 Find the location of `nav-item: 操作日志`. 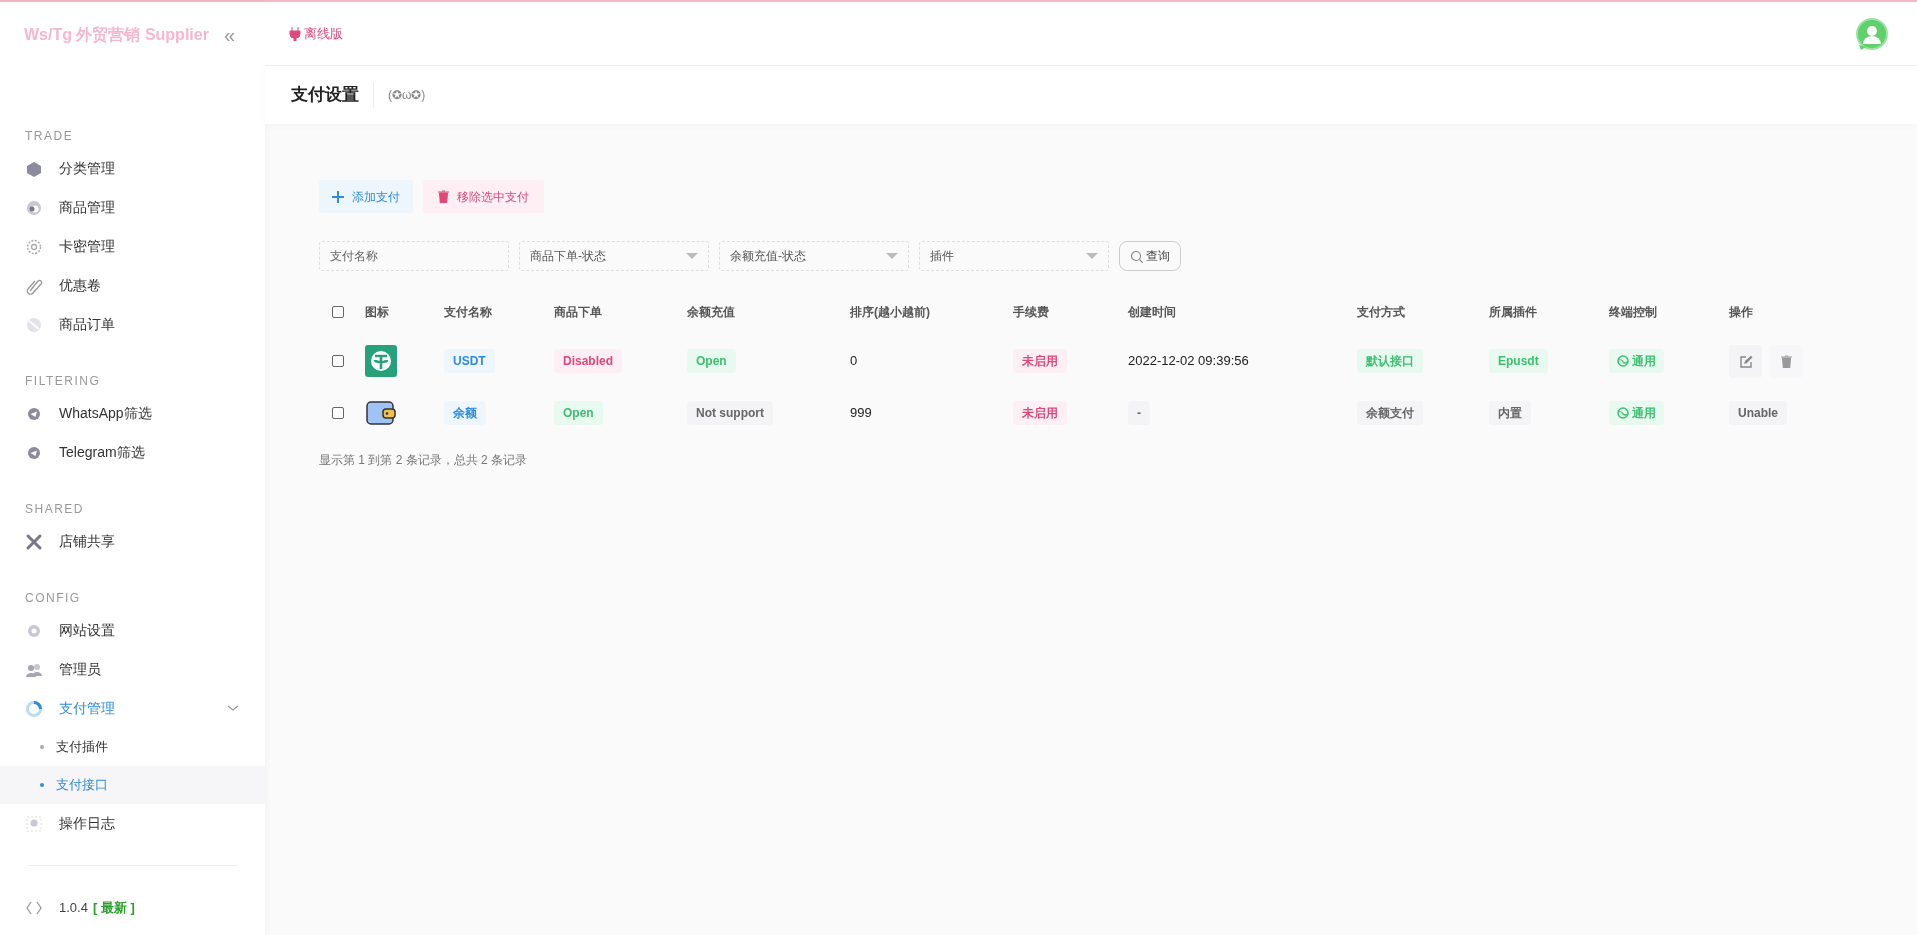

nav-item: 操作日志 is located at coordinates (87, 823).